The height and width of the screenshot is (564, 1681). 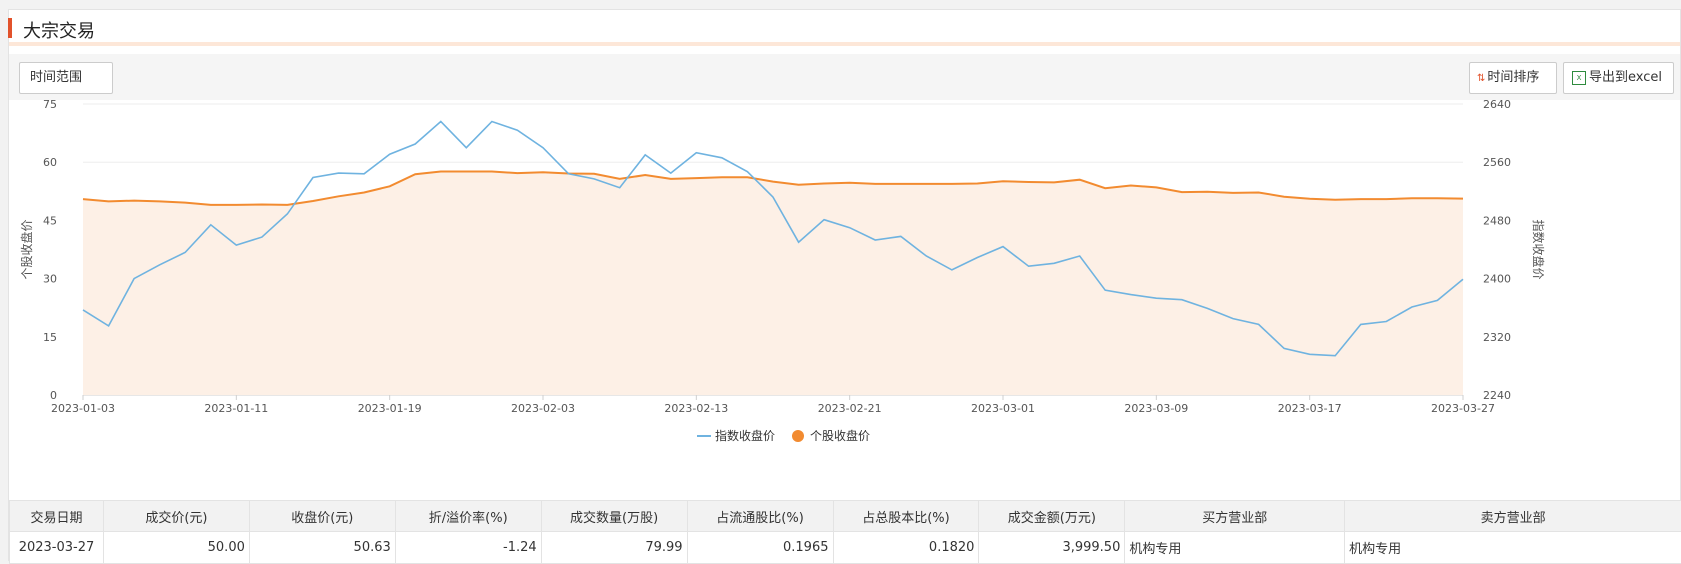 I want to click on y-left-tick-label: 30, so click(x=50, y=279).